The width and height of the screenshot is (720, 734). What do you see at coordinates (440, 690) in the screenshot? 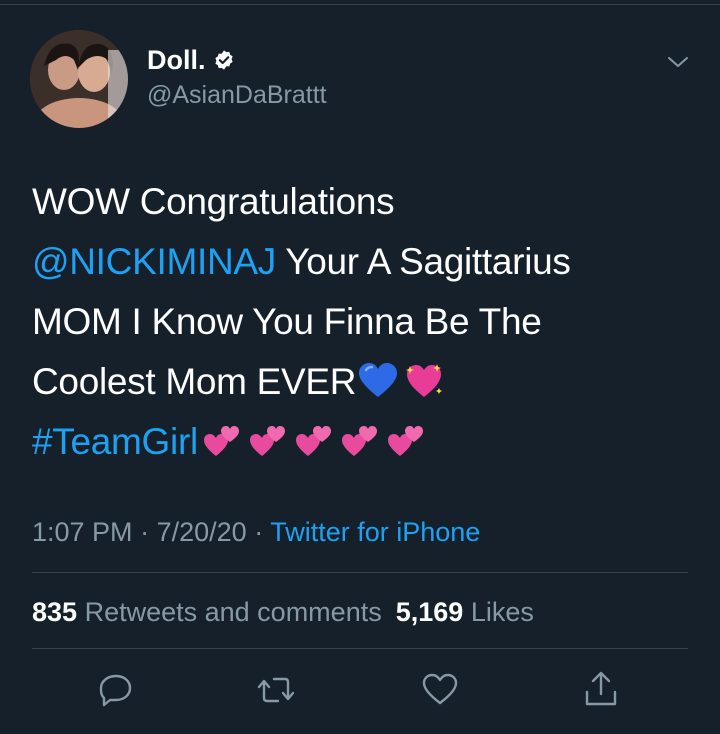
I see `like-icon` at bounding box center [440, 690].